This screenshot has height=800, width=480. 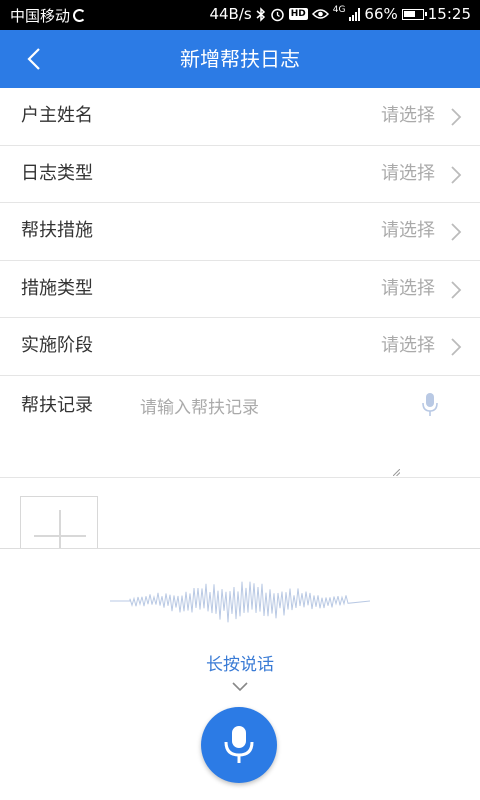 I want to click on alarm-icon, so click(x=277, y=14).